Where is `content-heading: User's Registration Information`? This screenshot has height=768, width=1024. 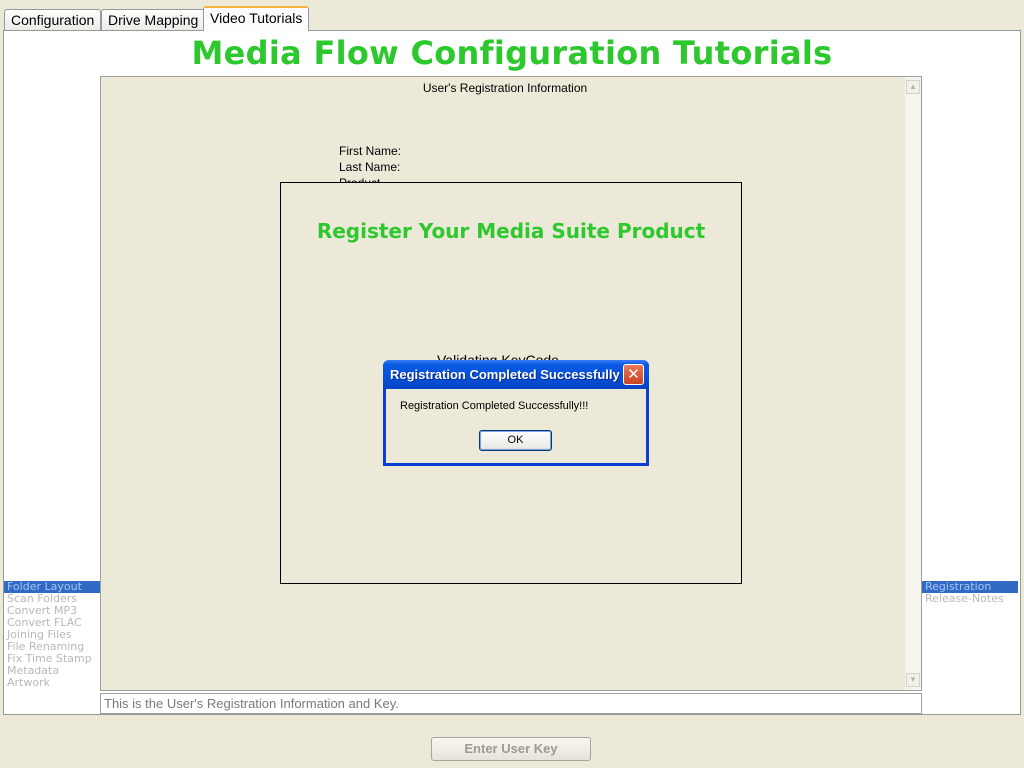 content-heading: User's Registration Information is located at coordinates (505, 88).